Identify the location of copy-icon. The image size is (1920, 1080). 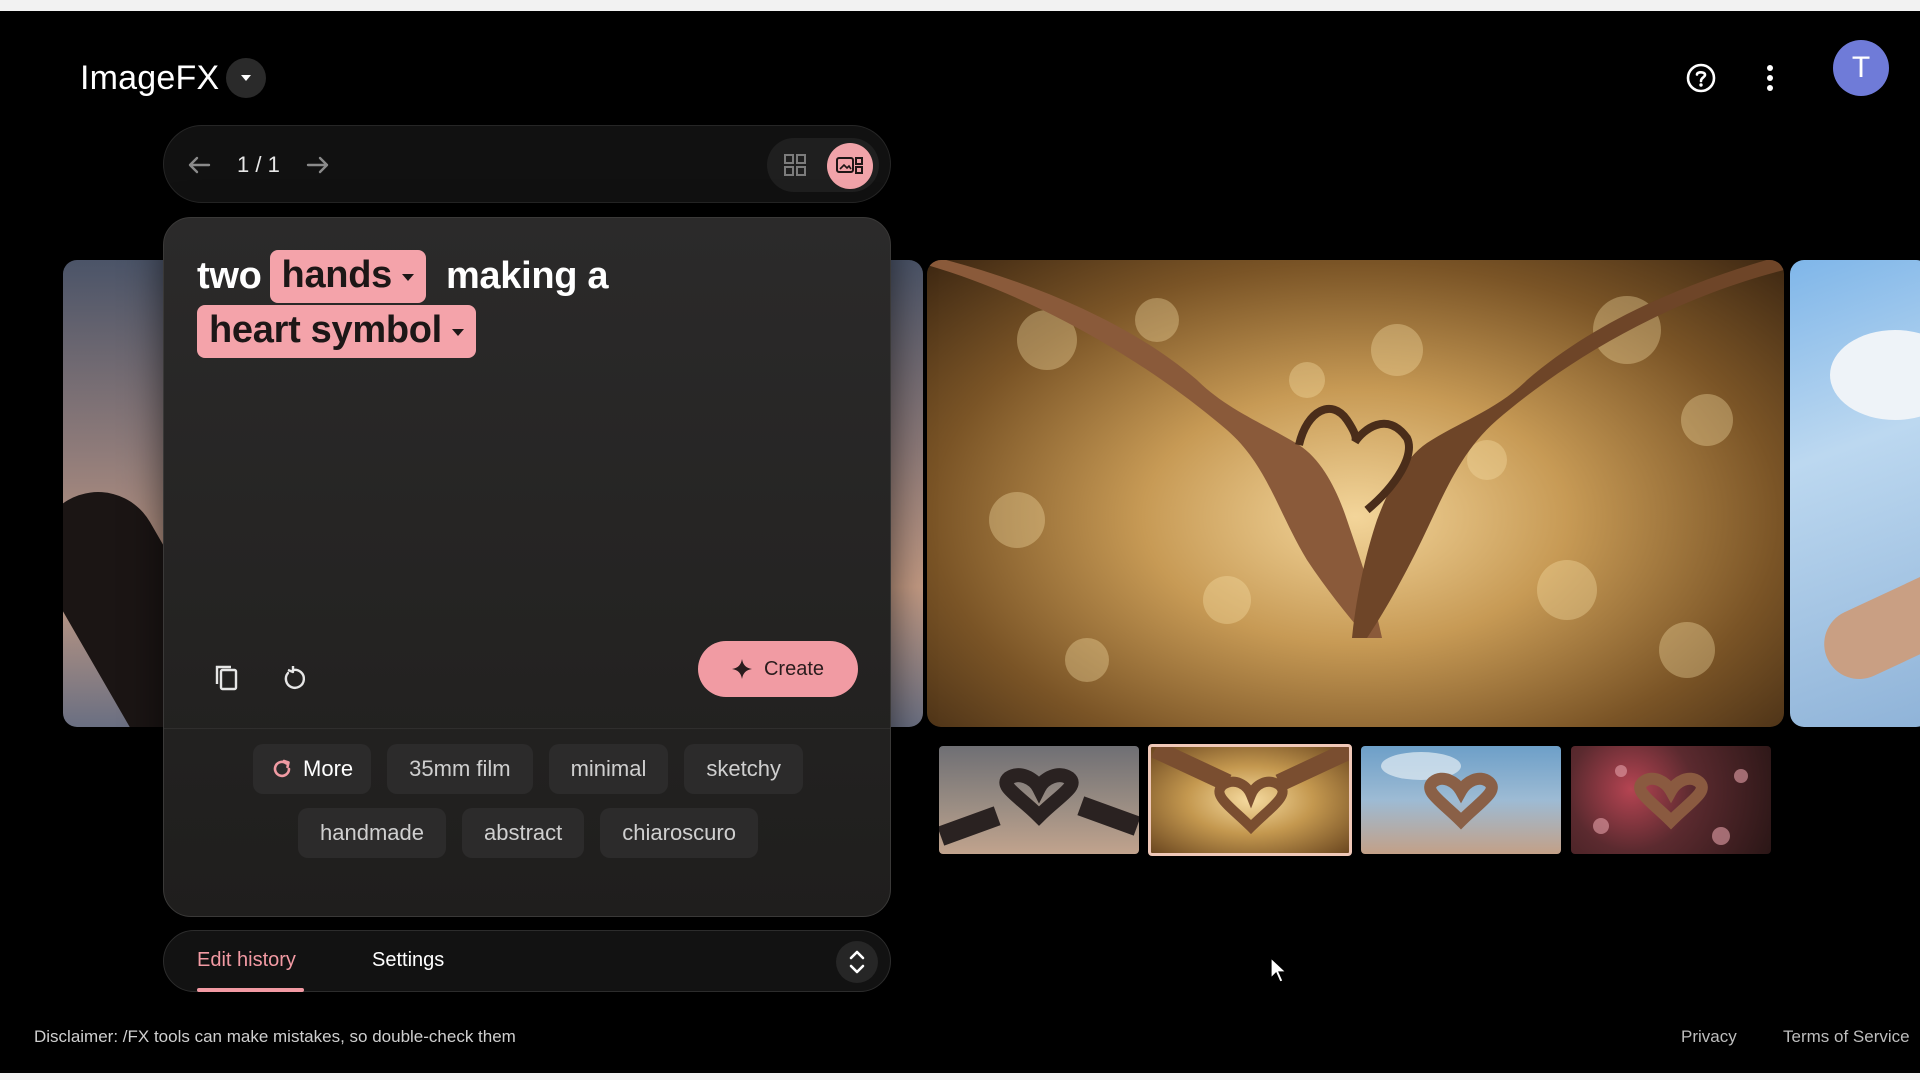
(226, 678).